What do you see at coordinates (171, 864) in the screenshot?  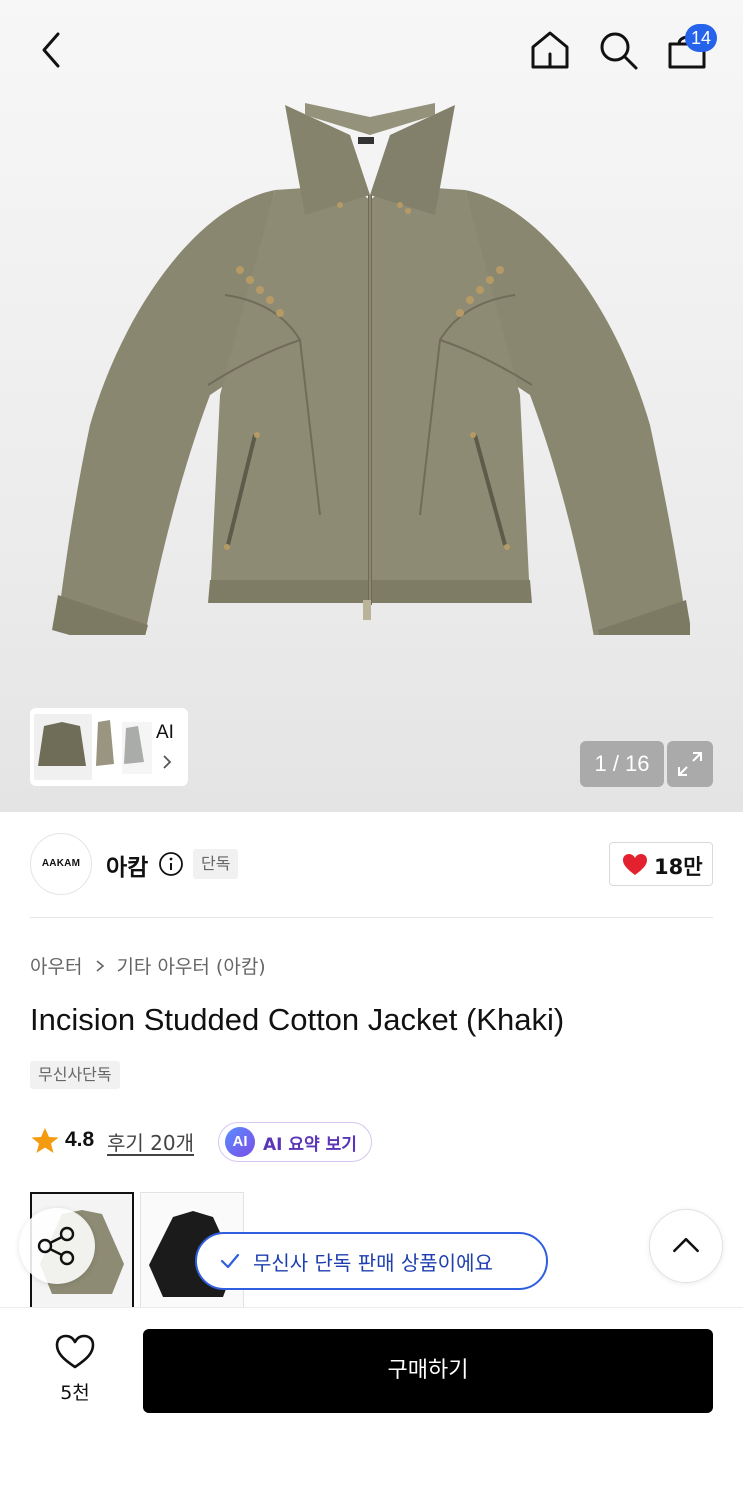 I see `info-icon` at bounding box center [171, 864].